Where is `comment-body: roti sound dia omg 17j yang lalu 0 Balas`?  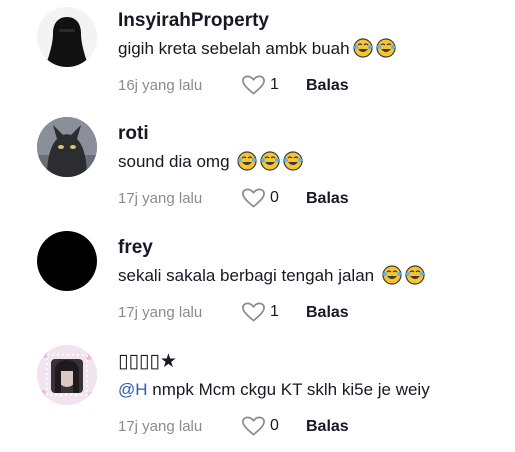 comment-body: roti sound dia omg 17j yang lalu 0 Balas is located at coordinates (311, 166).